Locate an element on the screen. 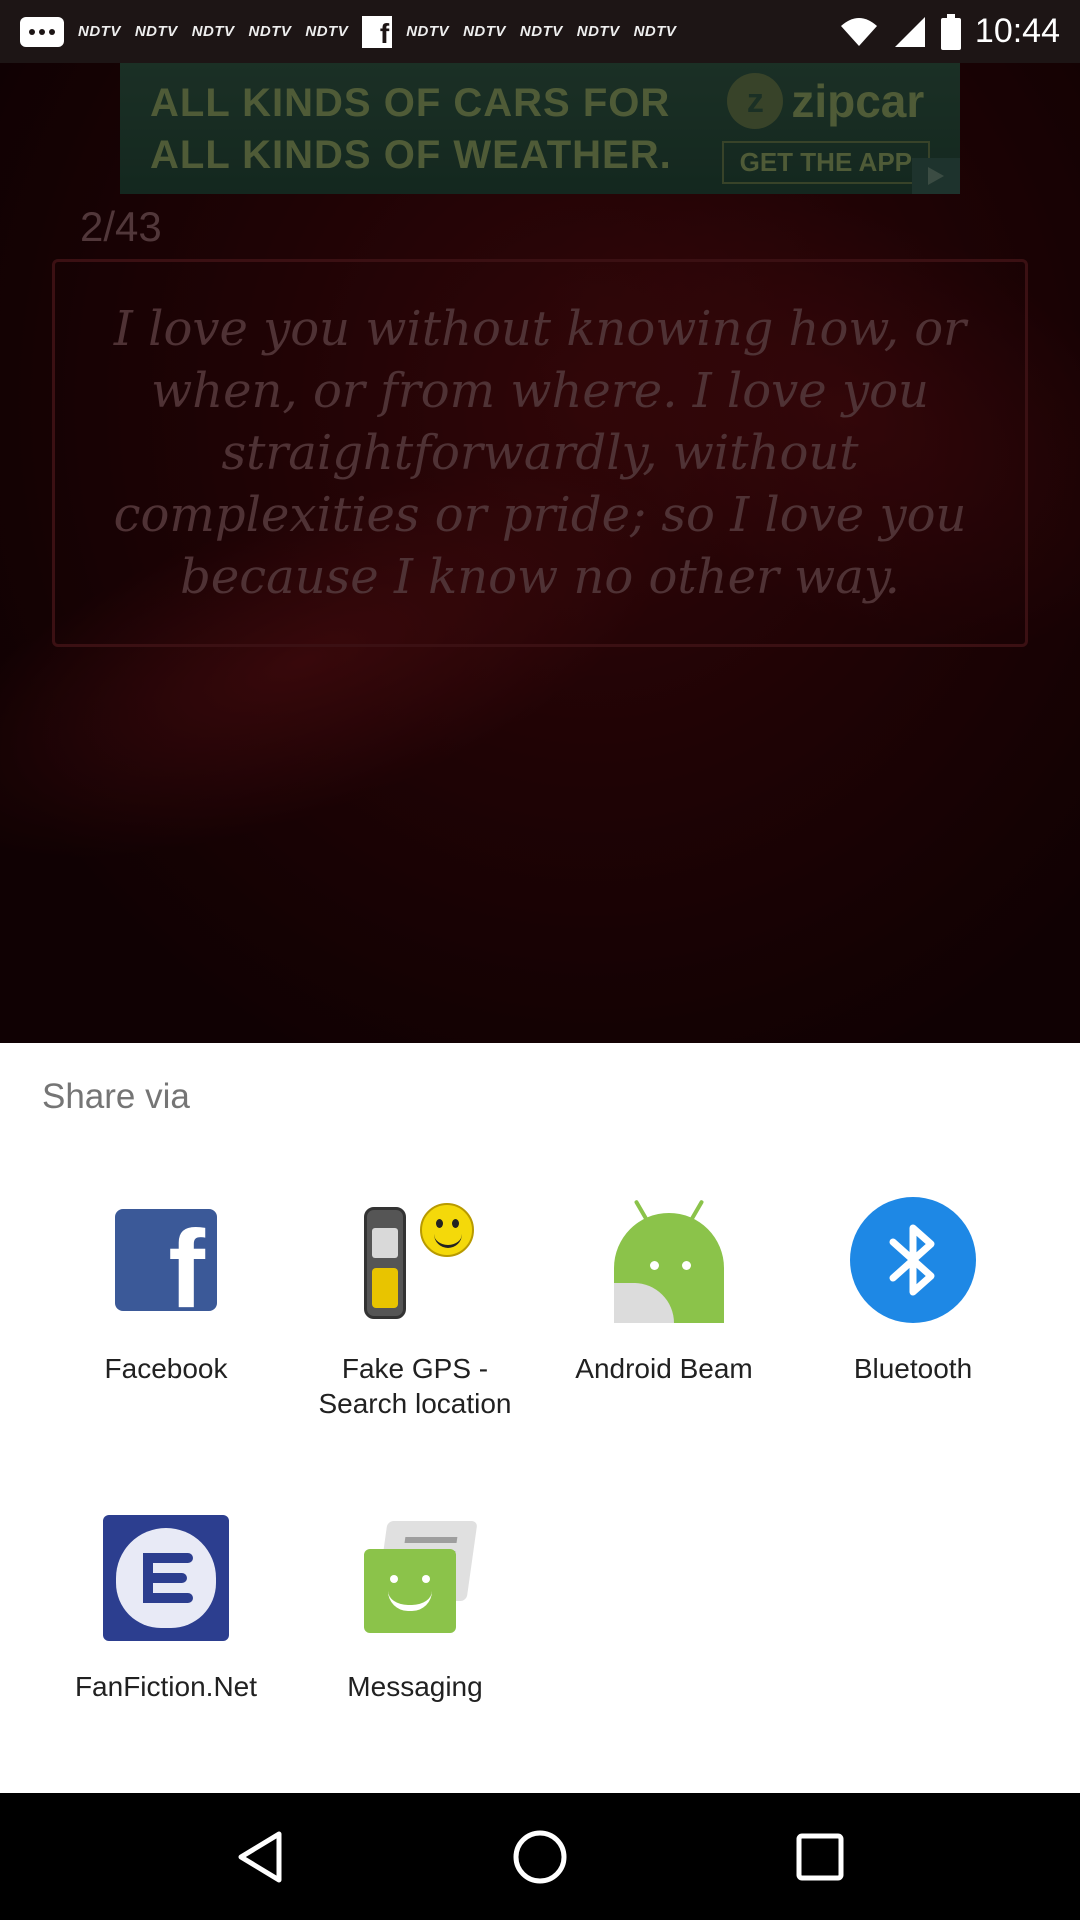  share-target-label: FanFiction.Net is located at coordinates (166, 1686).